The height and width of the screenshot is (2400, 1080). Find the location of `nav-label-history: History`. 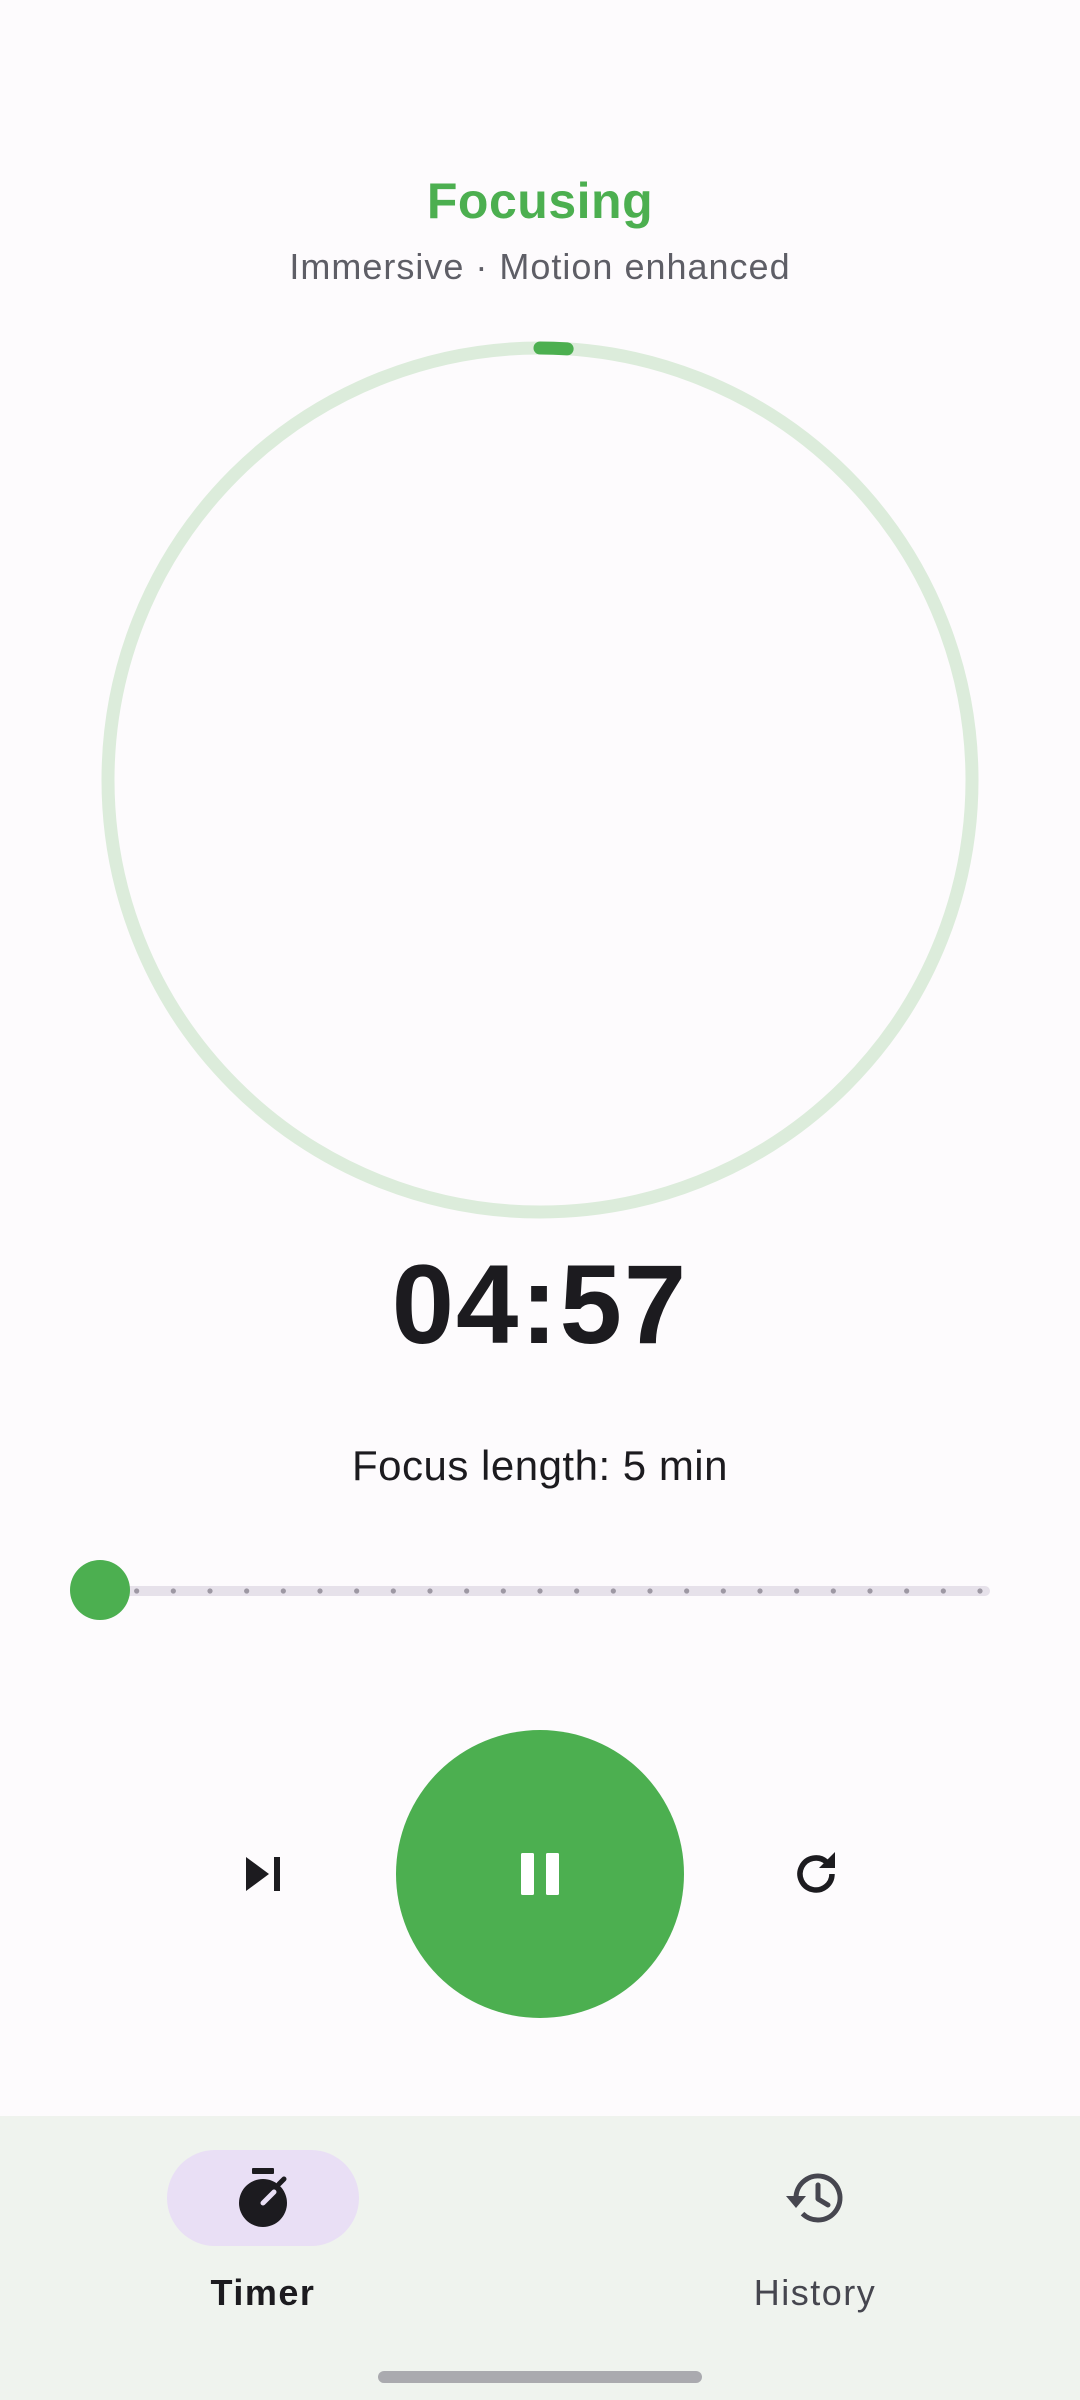

nav-label-history: History is located at coordinates (815, 2292).